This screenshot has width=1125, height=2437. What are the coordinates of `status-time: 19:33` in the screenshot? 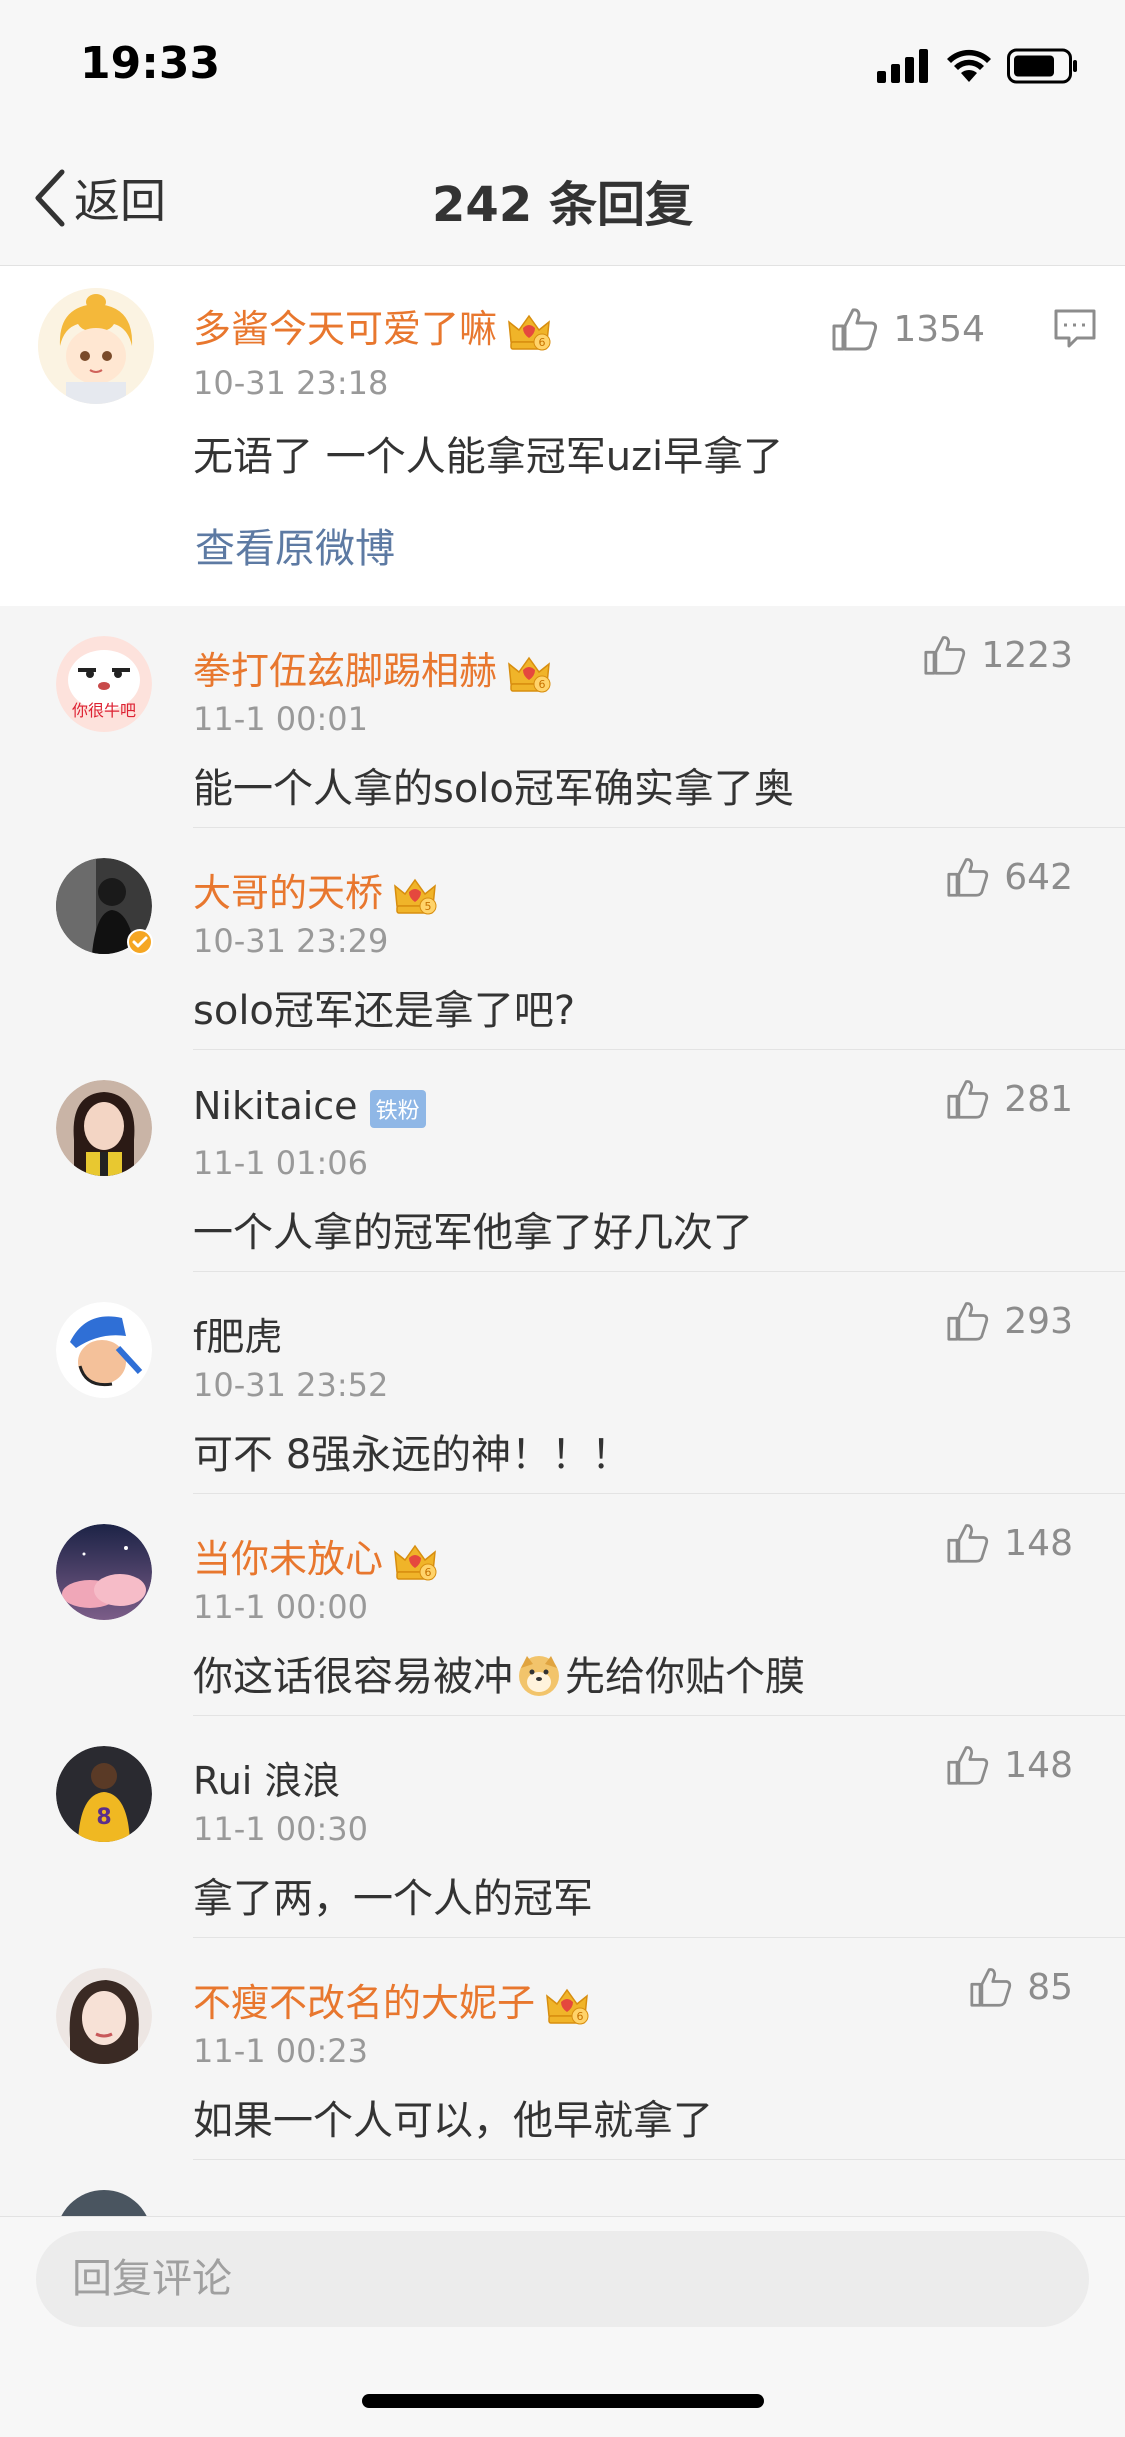 It's located at (150, 63).